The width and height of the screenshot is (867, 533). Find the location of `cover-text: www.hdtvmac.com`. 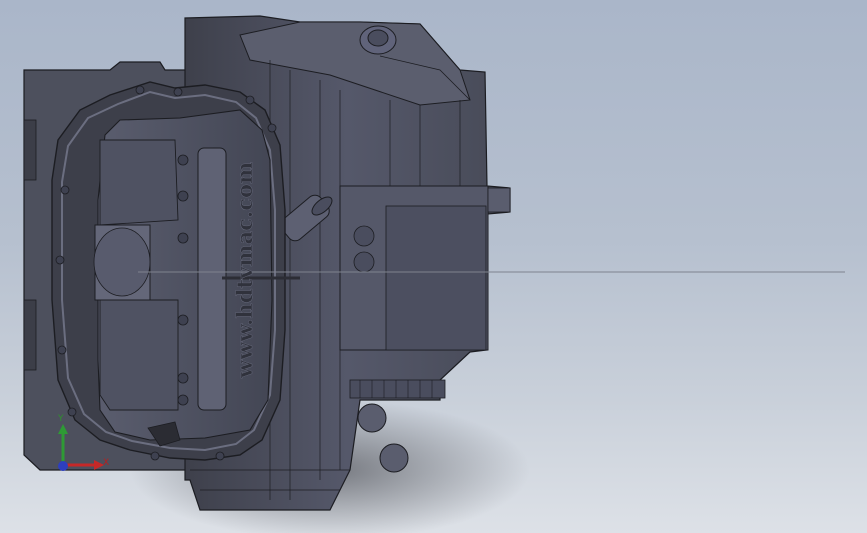

cover-text: www.hdtvmac.com is located at coordinates (244, 270).